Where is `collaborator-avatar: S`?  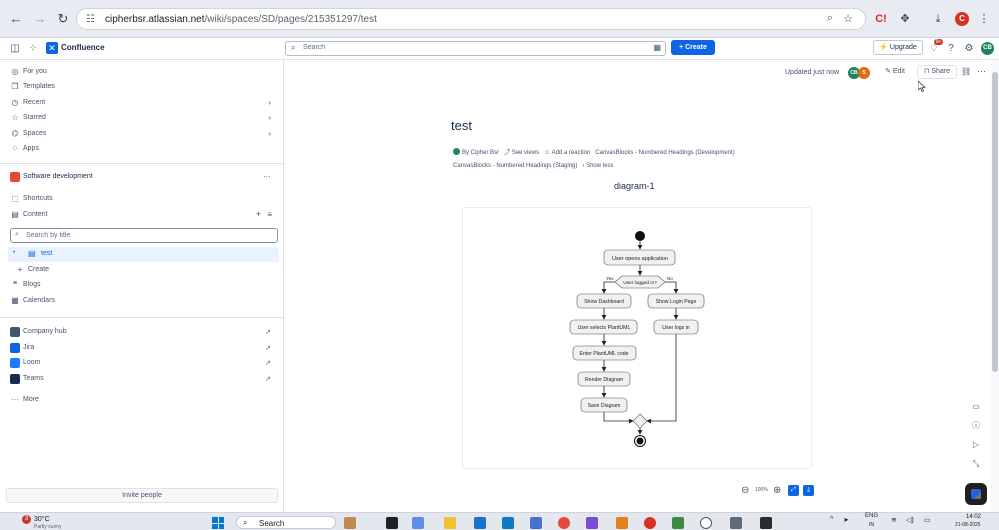 collaborator-avatar: S is located at coordinates (864, 73).